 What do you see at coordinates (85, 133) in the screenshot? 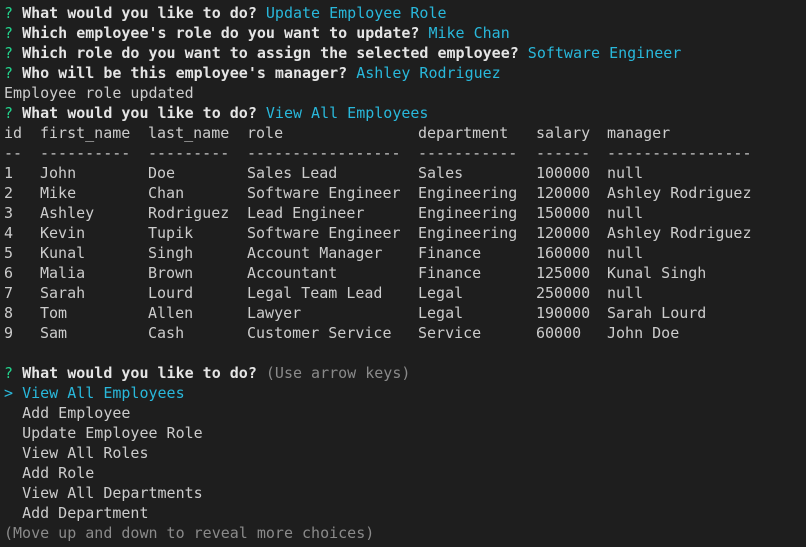
I see `header-first-name: first_name` at bounding box center [85, 133].